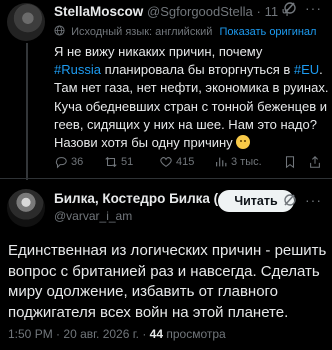 Image resolution: width=332 pixels, height=350 pixels. What do you see at coordinates (30, 334) in the screenshot?
I see `post-time: 1:50 PM` at bounding box center [30, 334].